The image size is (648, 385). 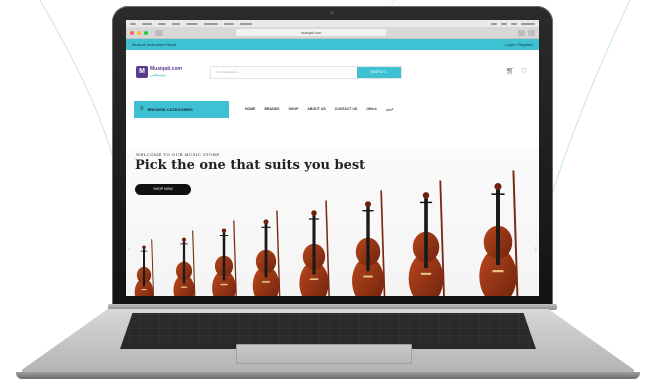 I want to click on cart-icon: 🛒︎, so click(x=510, y=71).